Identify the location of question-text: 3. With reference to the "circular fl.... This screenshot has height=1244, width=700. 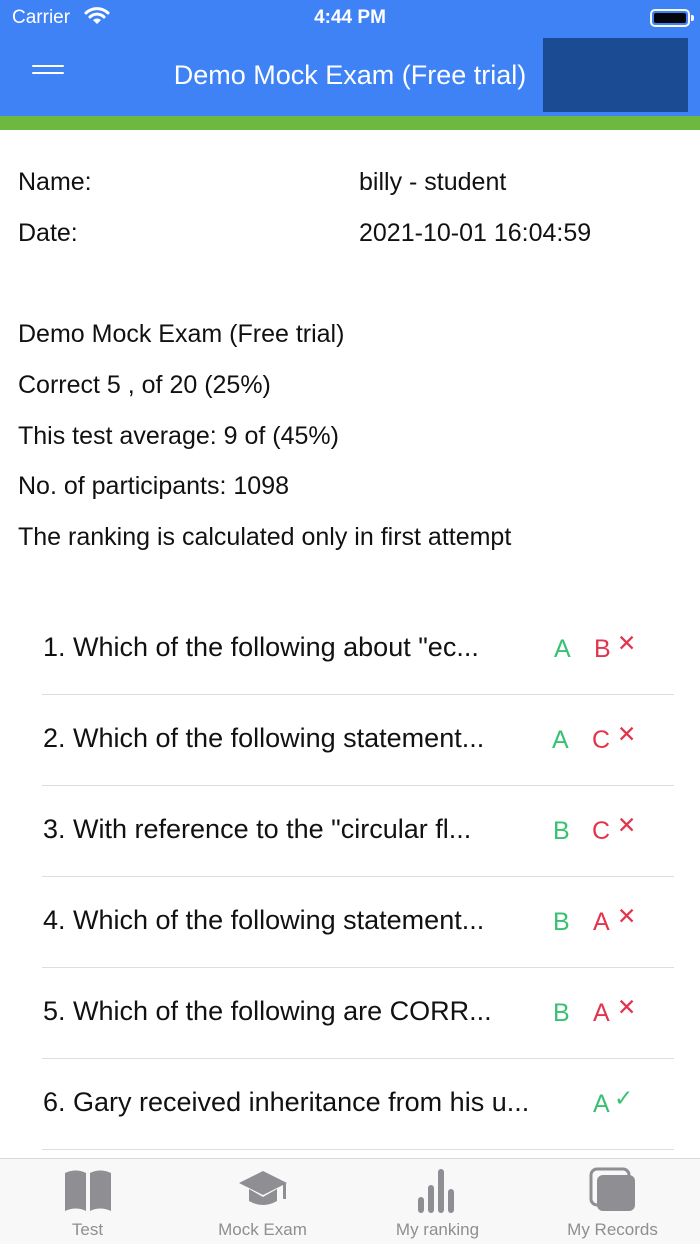
(257, 829).